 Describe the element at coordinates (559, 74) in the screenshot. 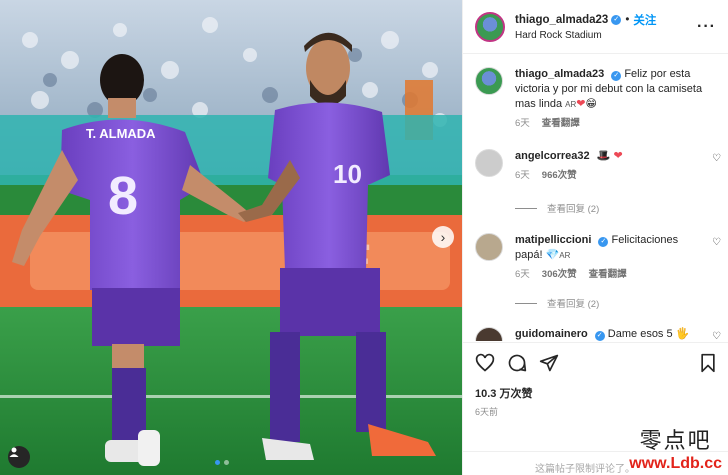

I see `caption-username: thiago_almada23` at that location.